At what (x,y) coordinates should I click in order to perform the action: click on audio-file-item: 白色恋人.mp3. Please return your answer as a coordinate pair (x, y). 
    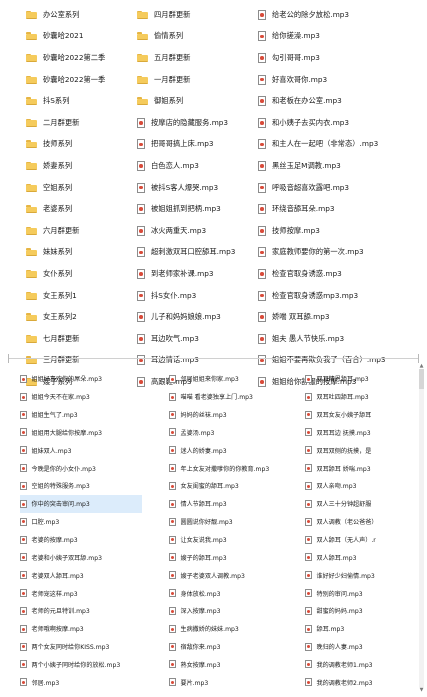
    Looking at the image, I should click on (198, 166).